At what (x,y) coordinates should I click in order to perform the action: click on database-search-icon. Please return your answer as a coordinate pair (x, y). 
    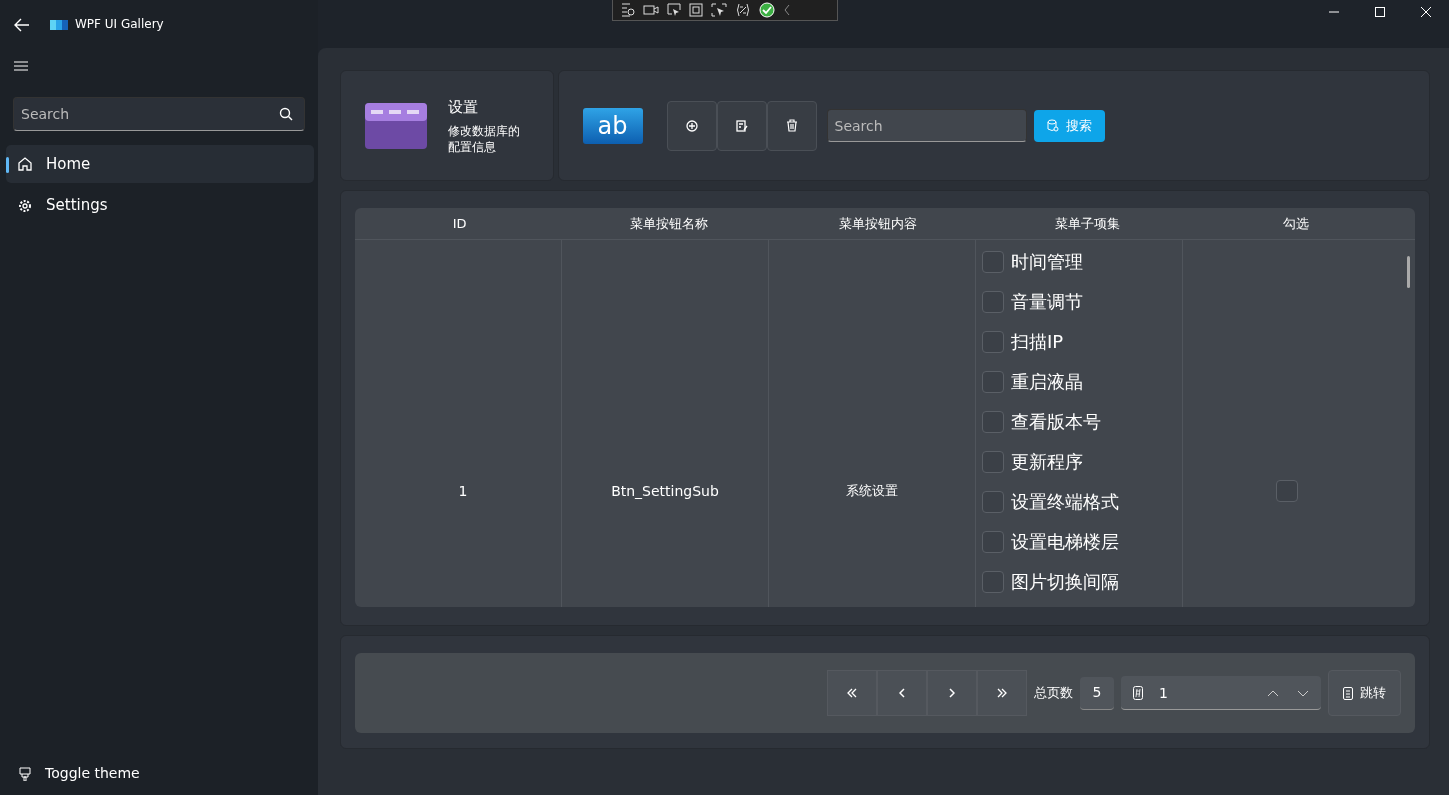
    Looking at the image, I should click on (1052, 125).